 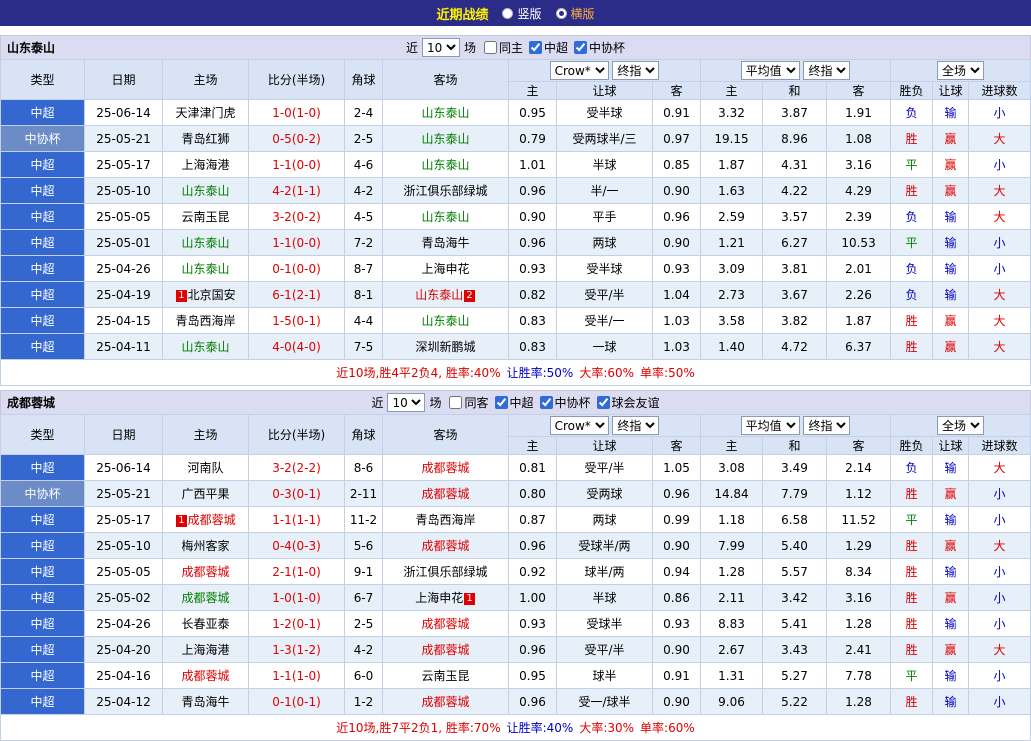 What do you see at coordinates (205, 295) in the screenshot?
I see `home-team: 1 北京国安` at bounding box center [205, 295].